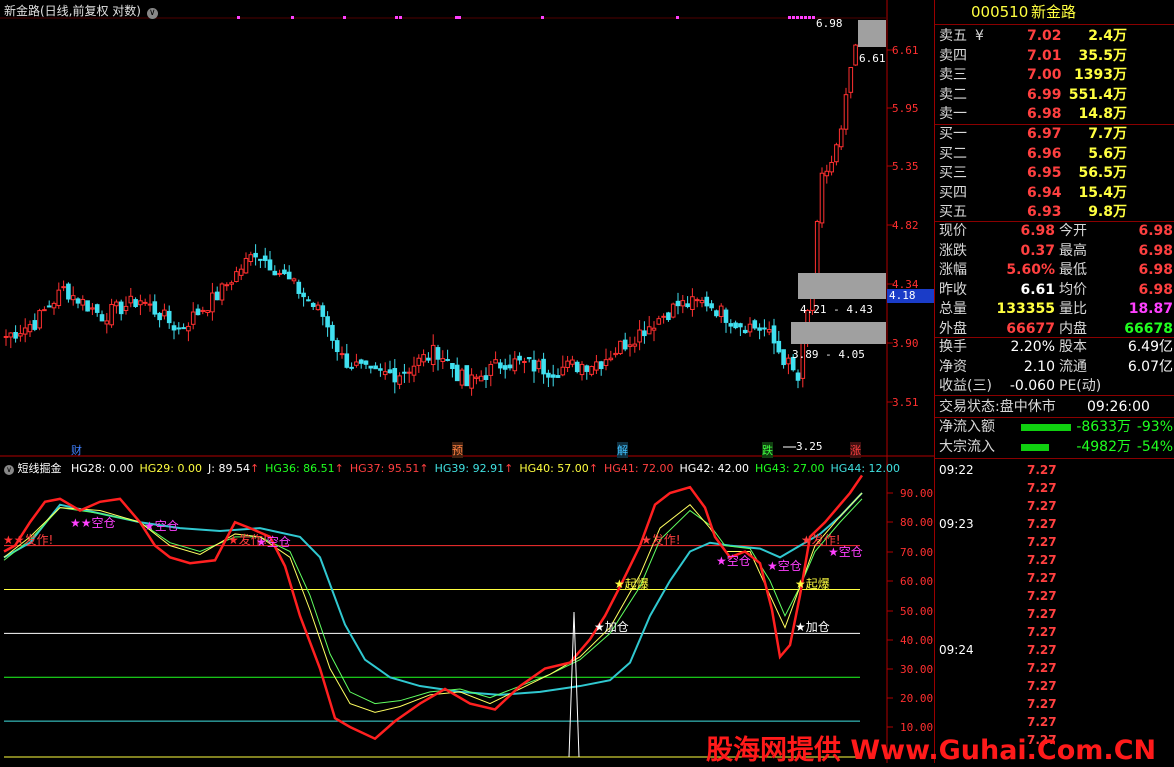 The image size is (1174, 767). Describe the element at coordinates (1054, 470) in the screenshot. I see `tick-row: 09:22 7.27` at that location.